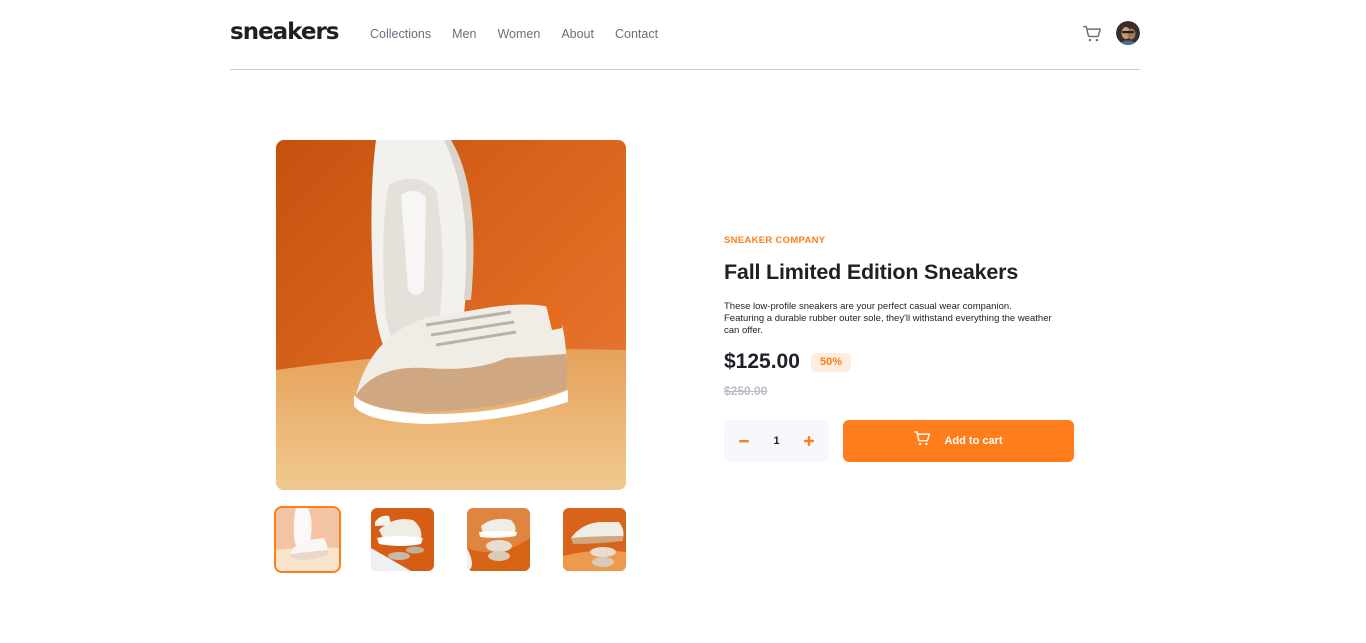 The image size is (1366, 643). Describe the element at coordinates (746, 391) in the screenshot. I see `original-price: $250.00` at that location.